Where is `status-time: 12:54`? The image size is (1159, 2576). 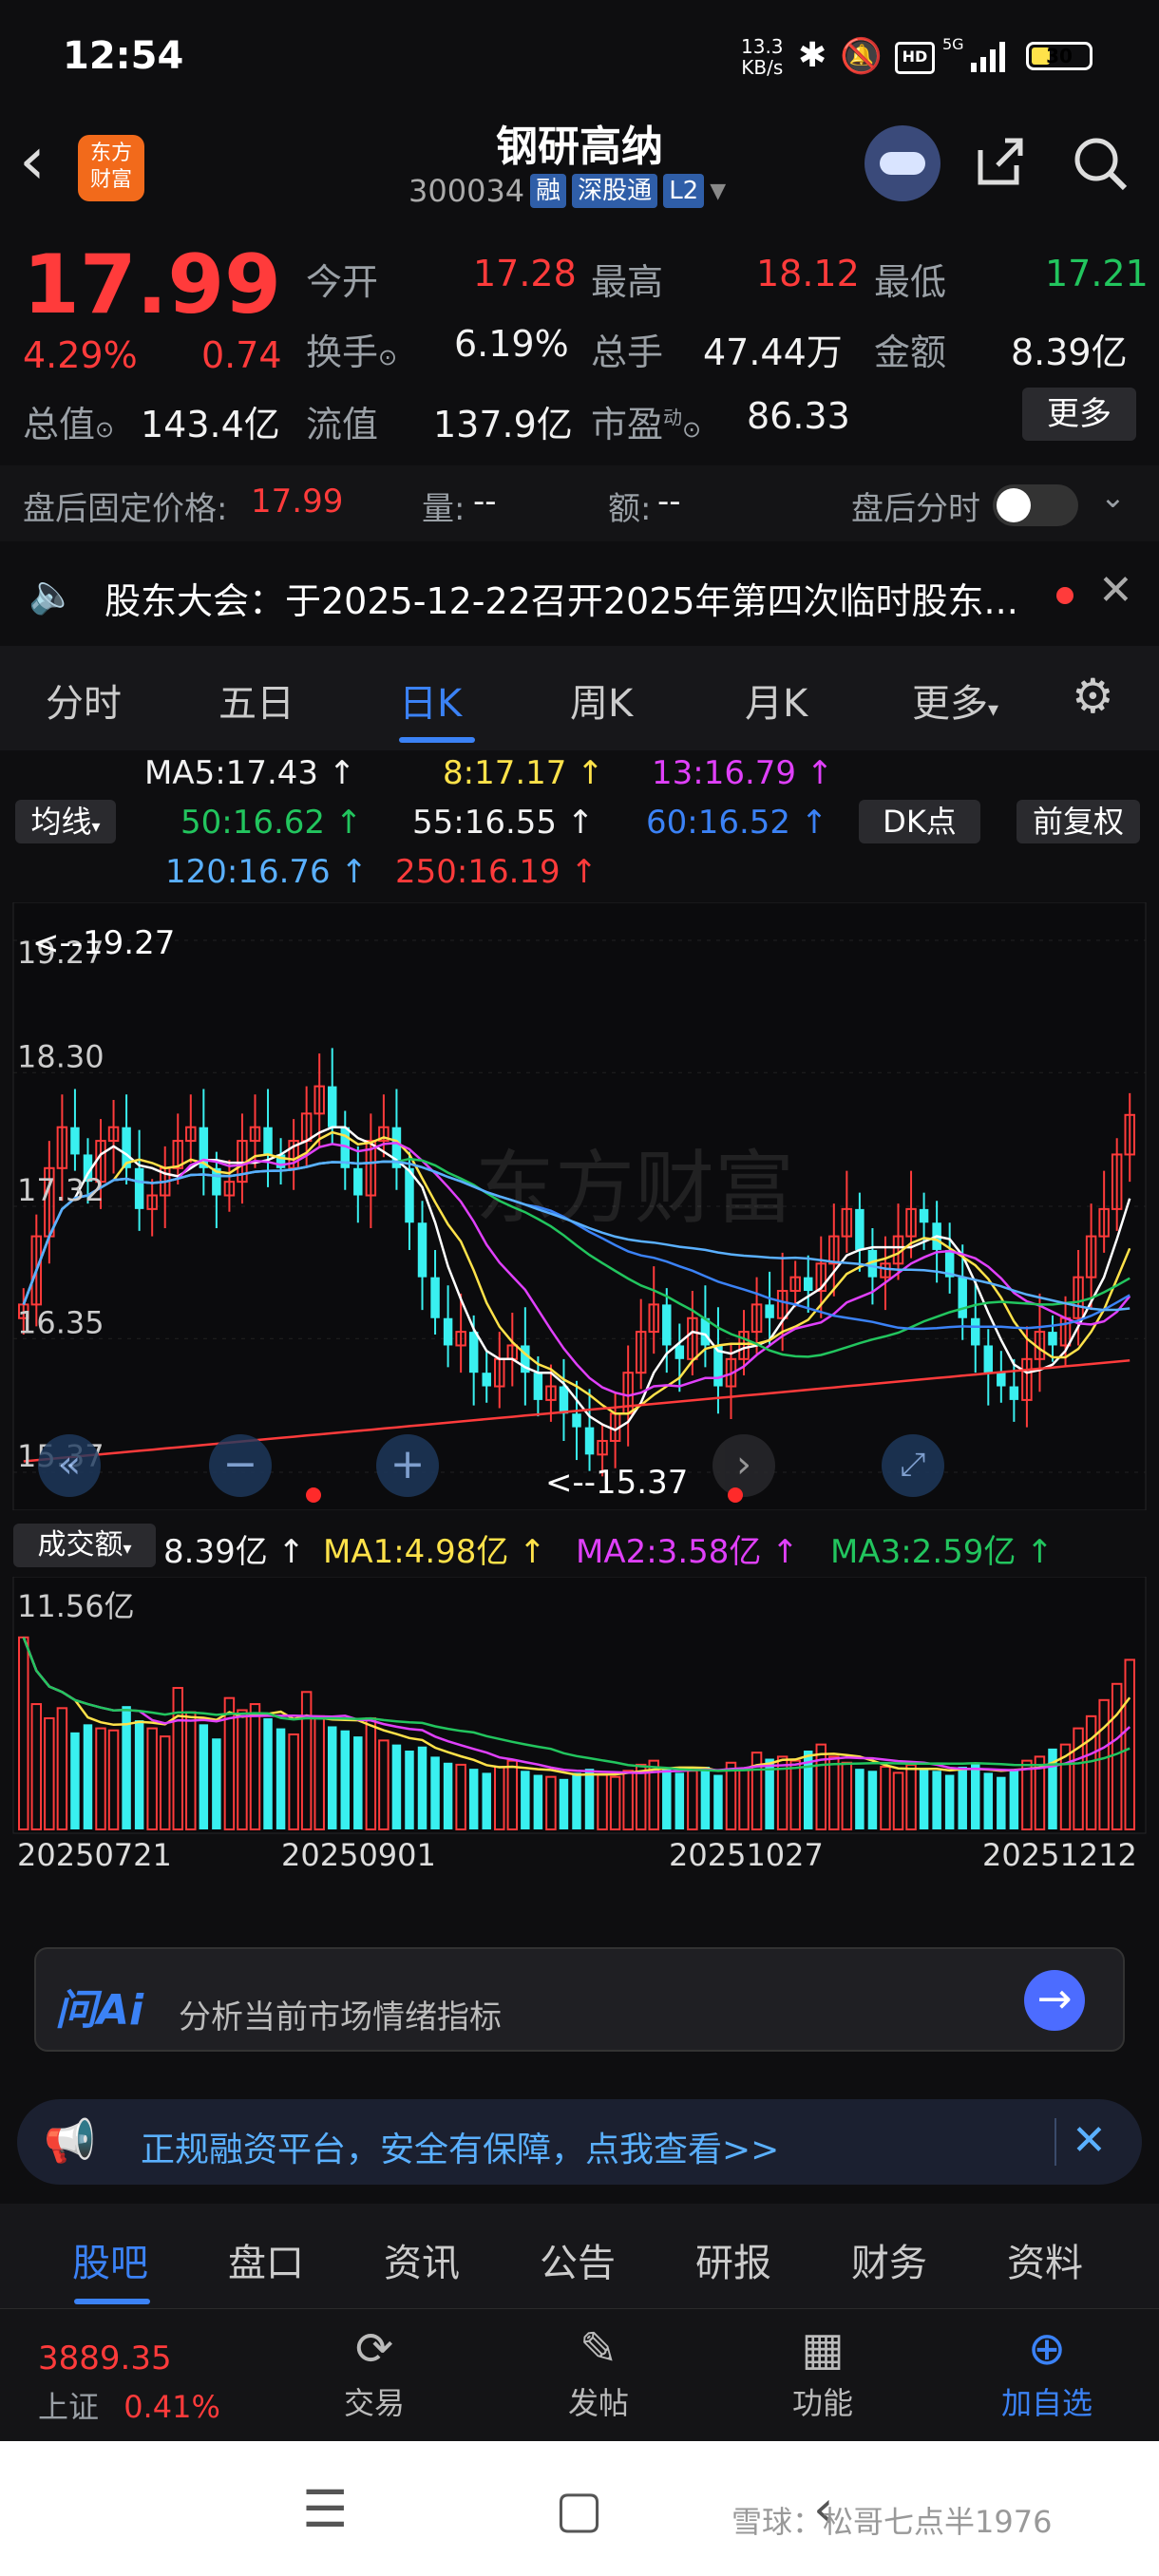
status-time: 12:54 is located at coordinates (123, 56).